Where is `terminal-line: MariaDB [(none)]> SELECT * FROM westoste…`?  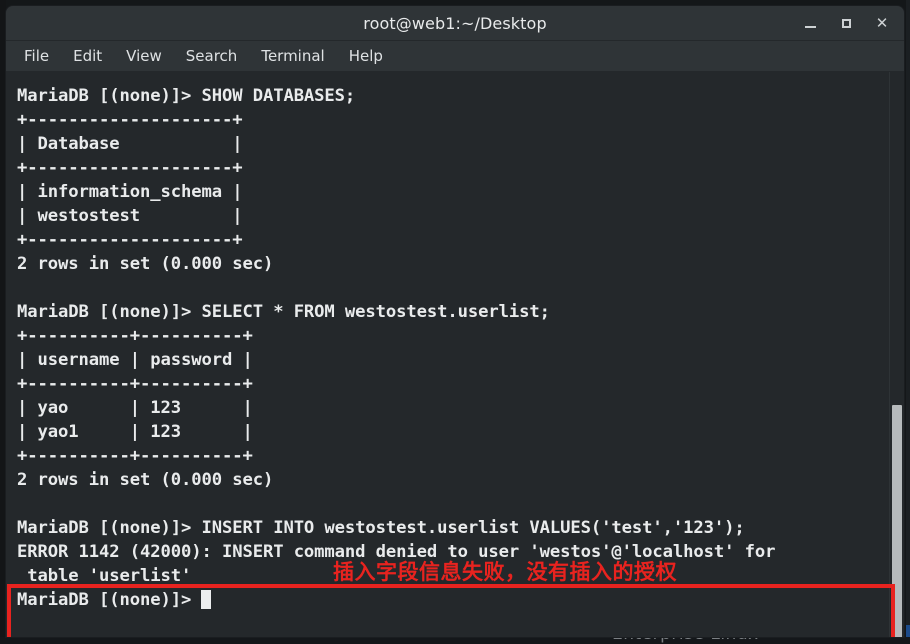 terminal-line: MariaDB [(none)]> SELECT * FROM westoste… is located at coordinates (283, 312).